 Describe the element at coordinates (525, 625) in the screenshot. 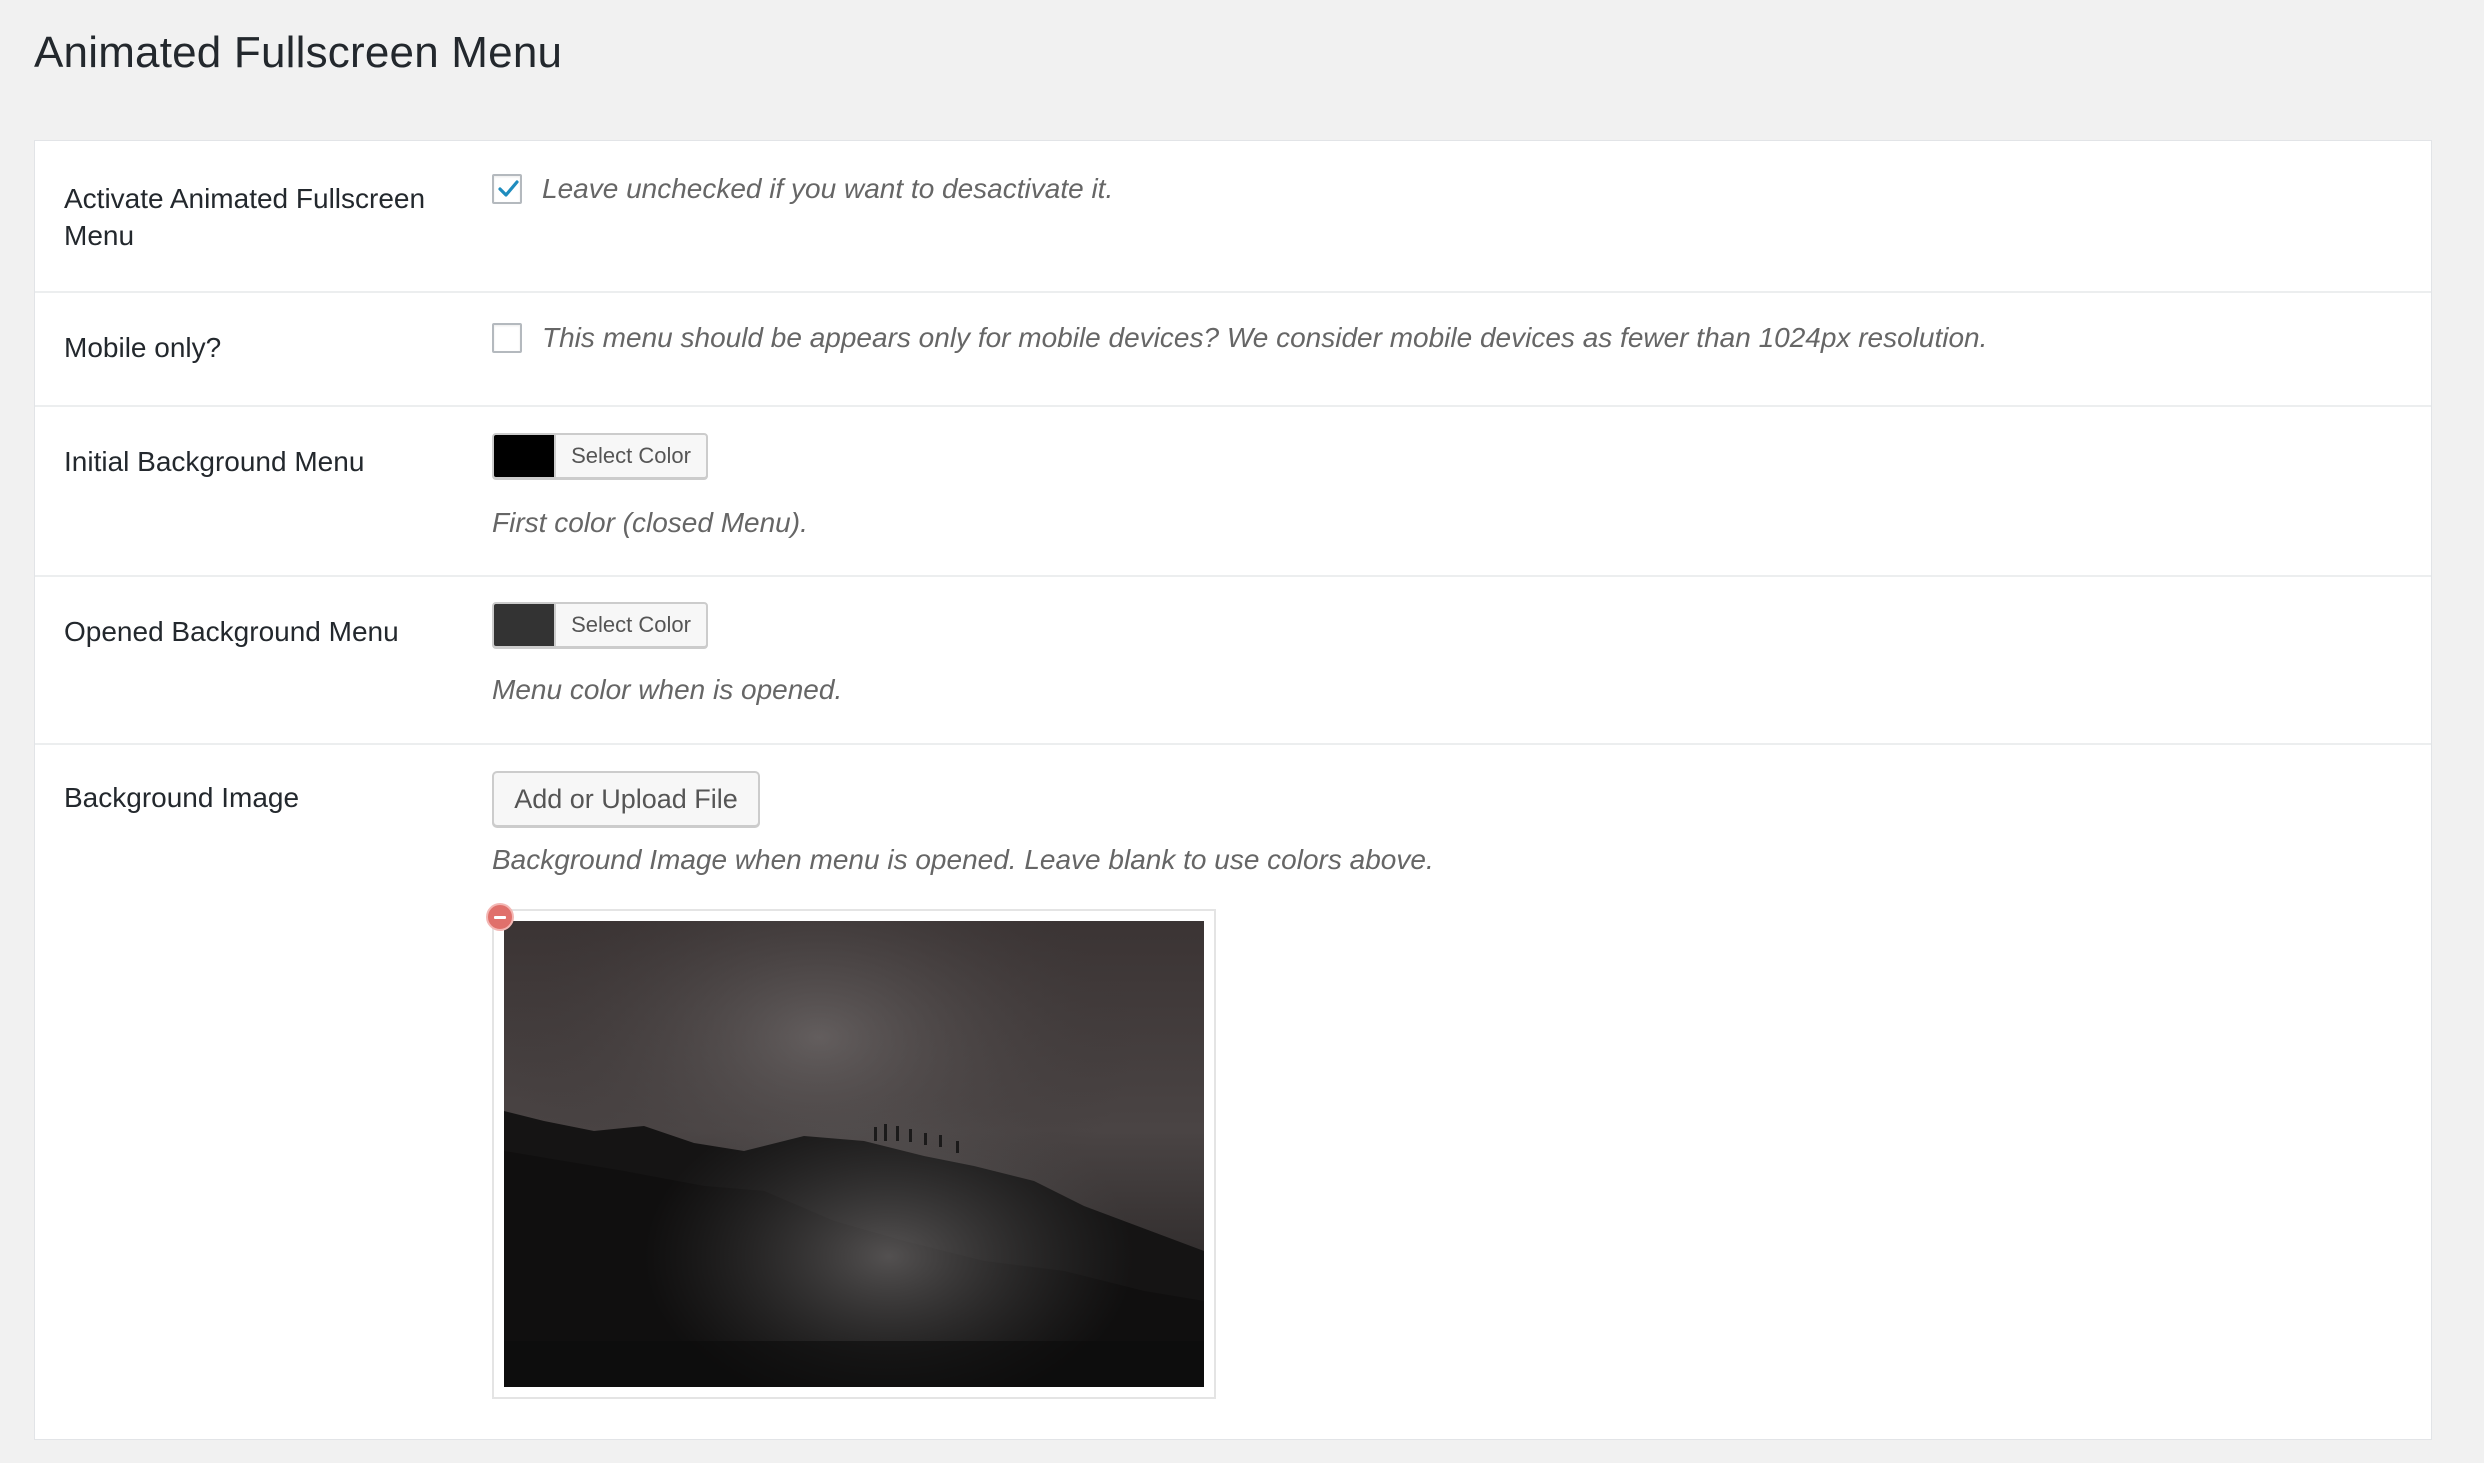

I see `opened-bg-swatch` at that location.